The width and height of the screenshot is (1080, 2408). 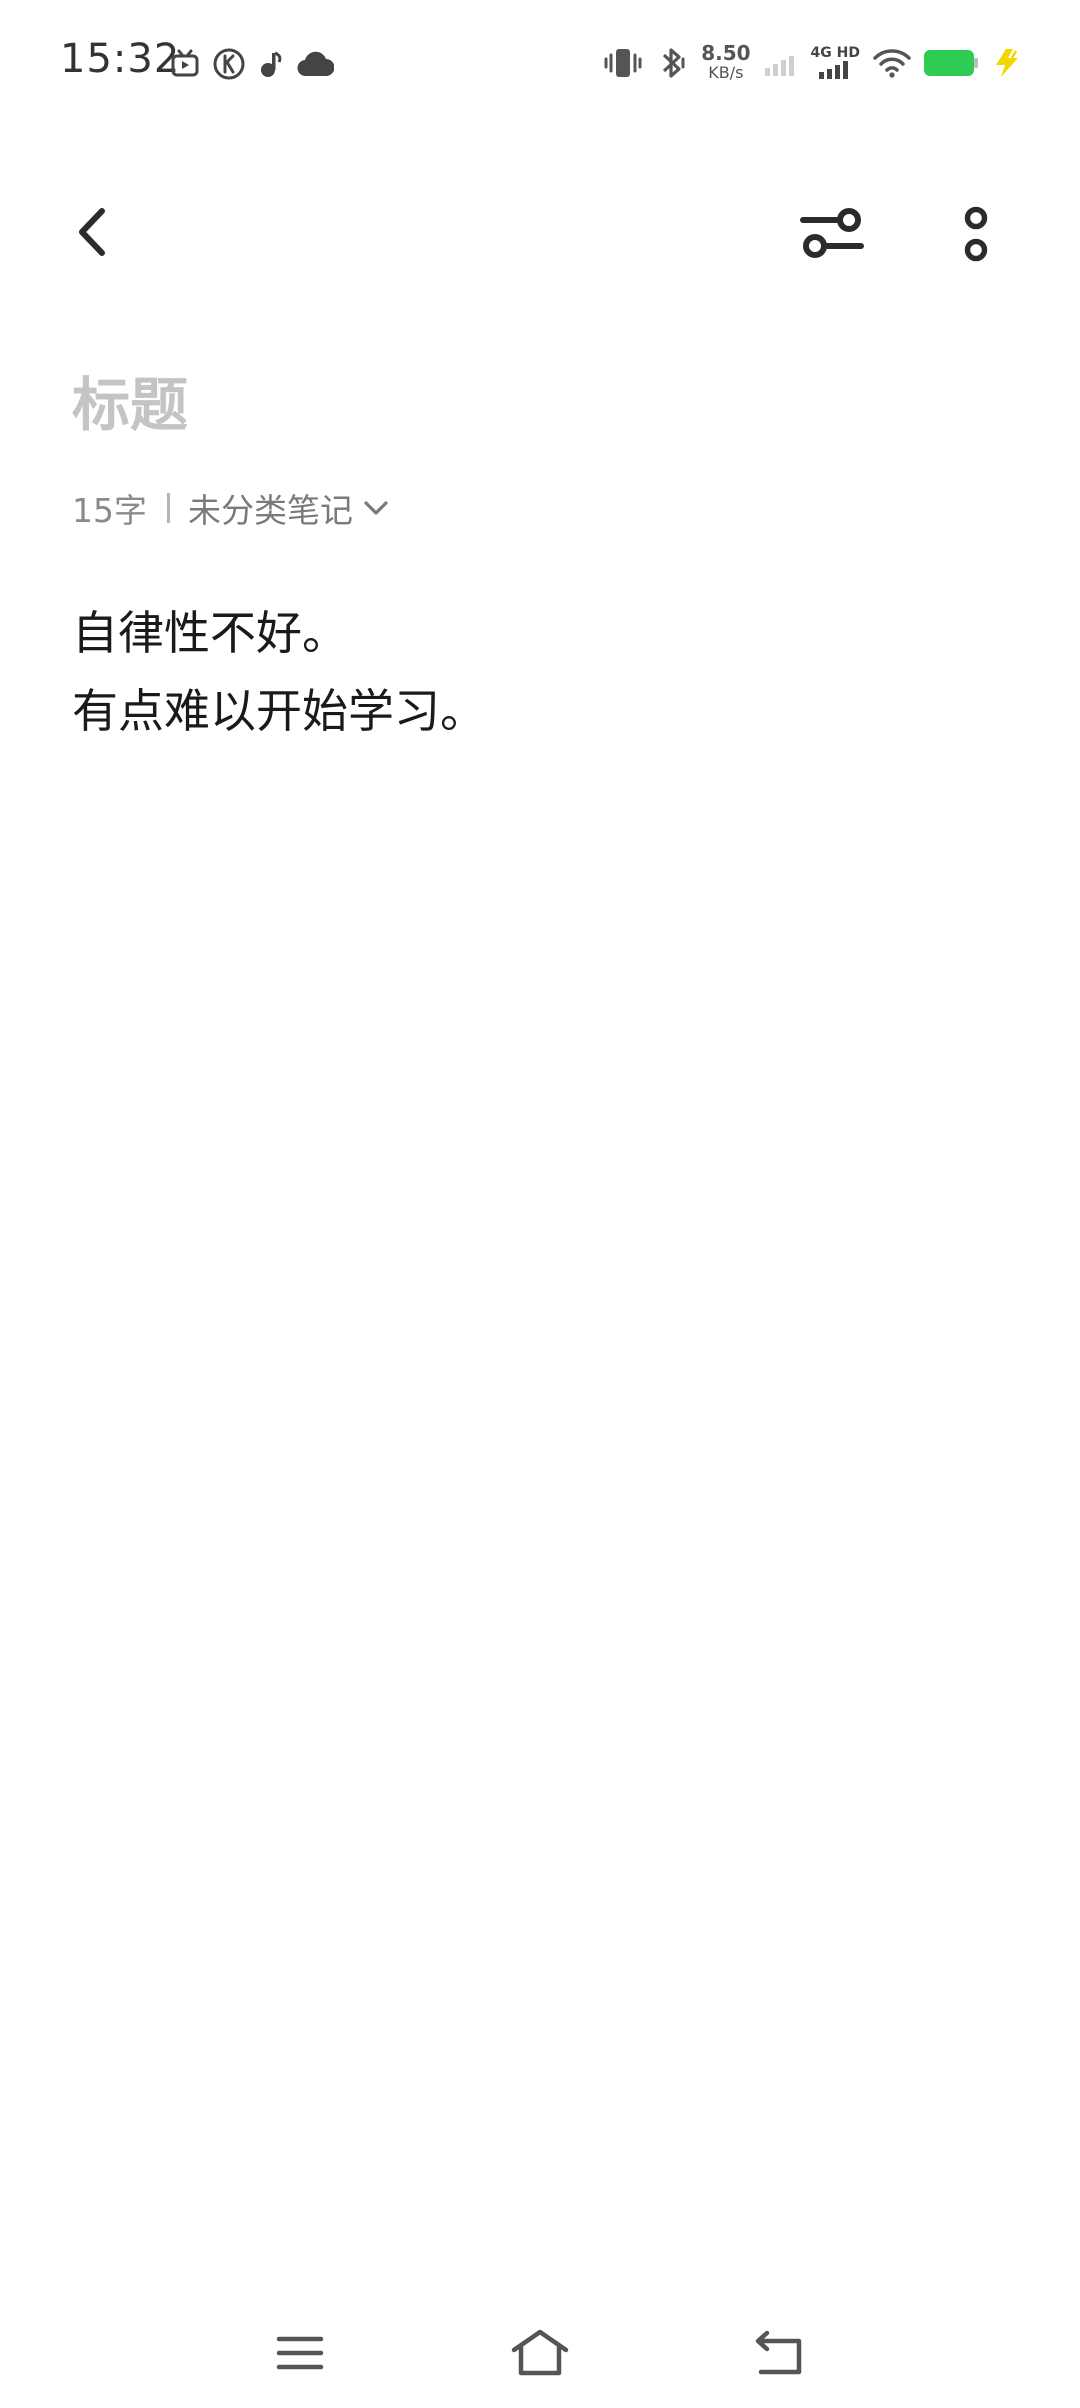 I want to click on note-content-editor: 自律性不好。 有点难以开始学习。, so click(x=542, y=672).